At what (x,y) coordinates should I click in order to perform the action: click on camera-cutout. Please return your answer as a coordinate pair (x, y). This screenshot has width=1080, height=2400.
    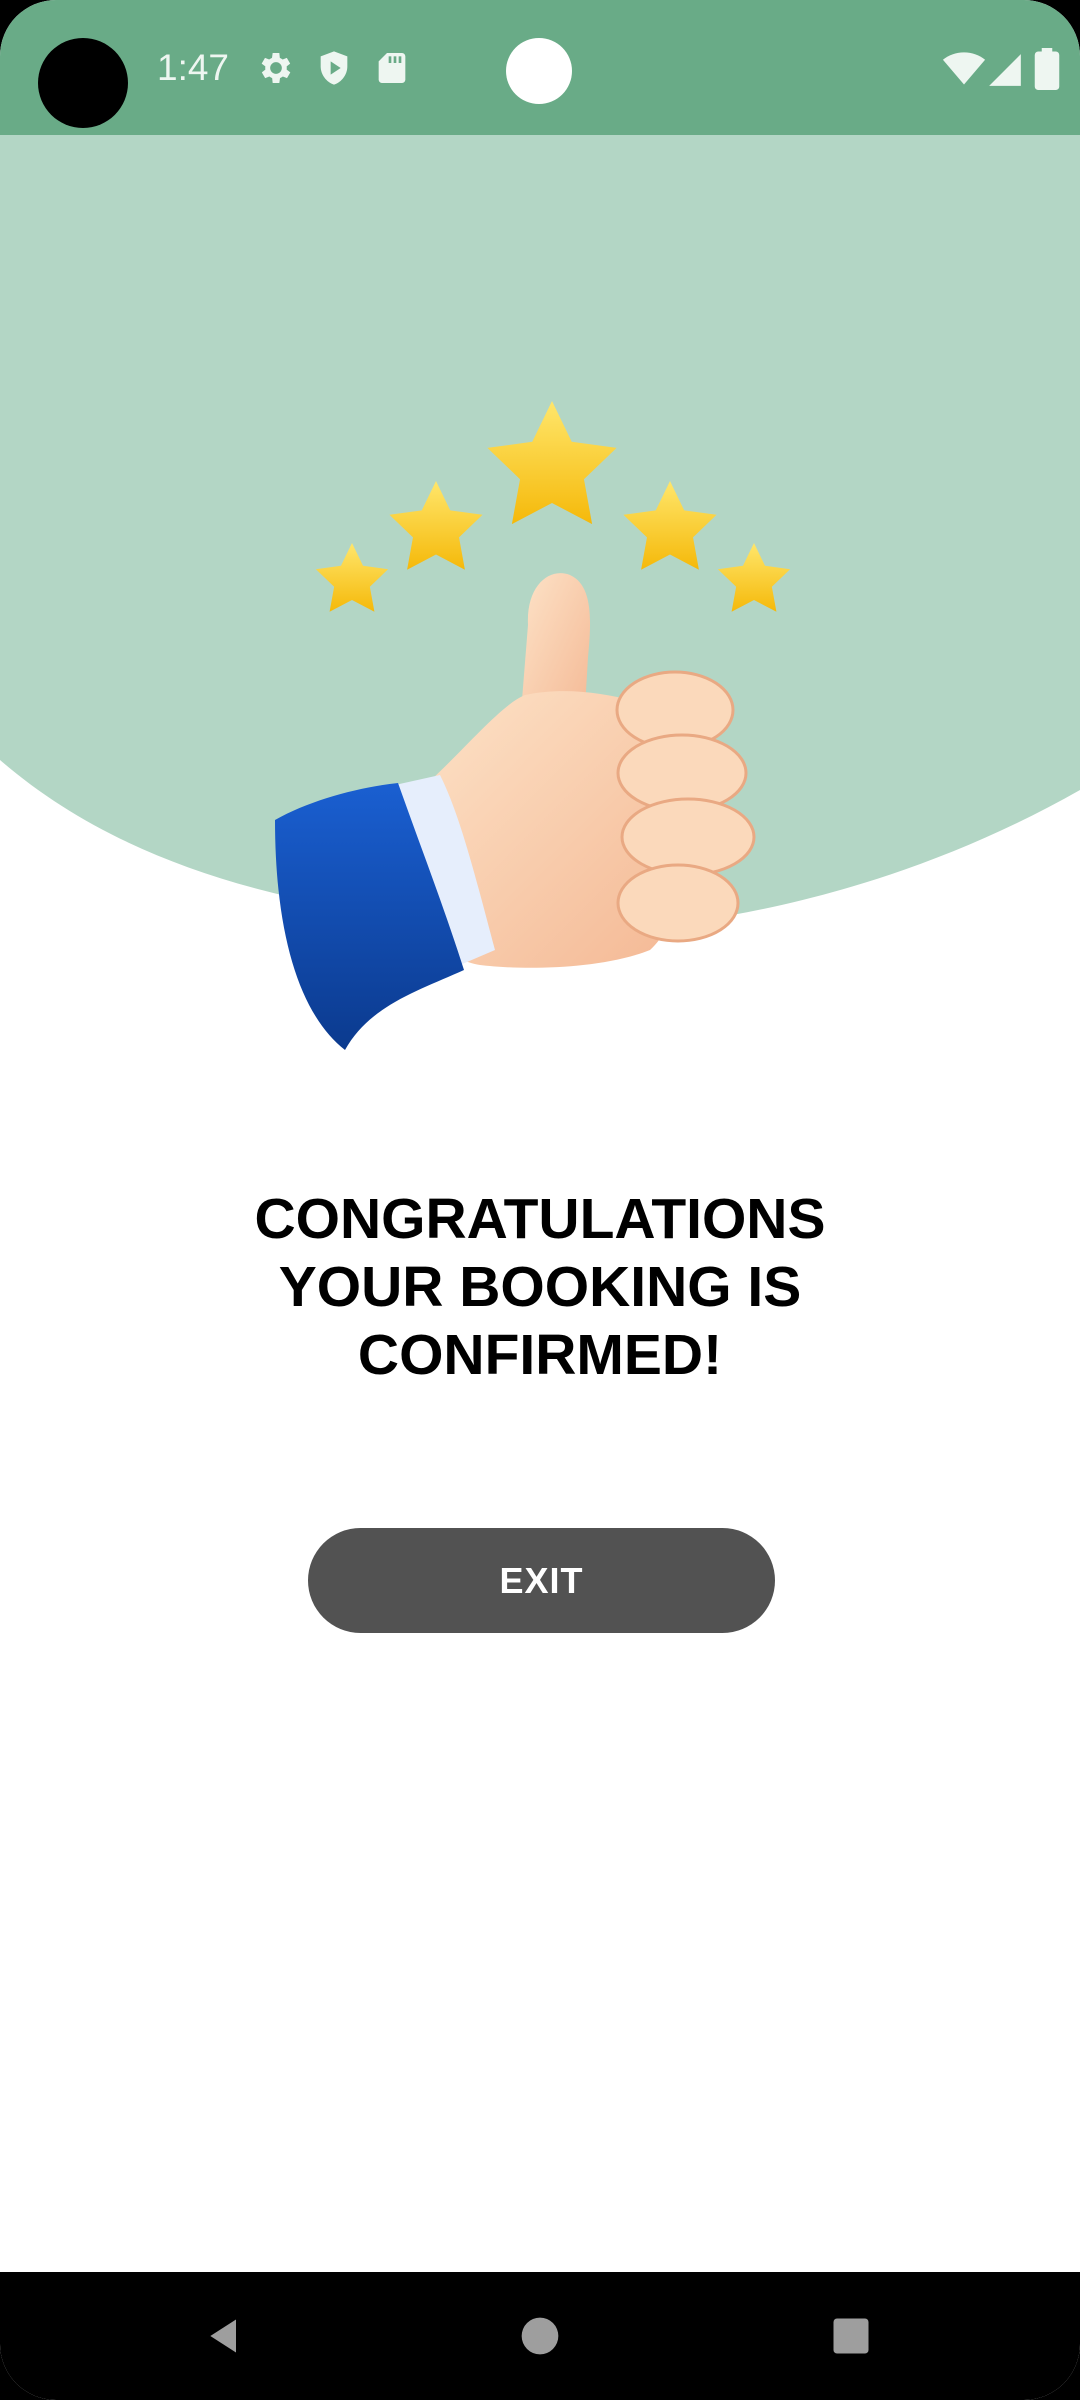
    Looking at the image, I should click on (83, 83).